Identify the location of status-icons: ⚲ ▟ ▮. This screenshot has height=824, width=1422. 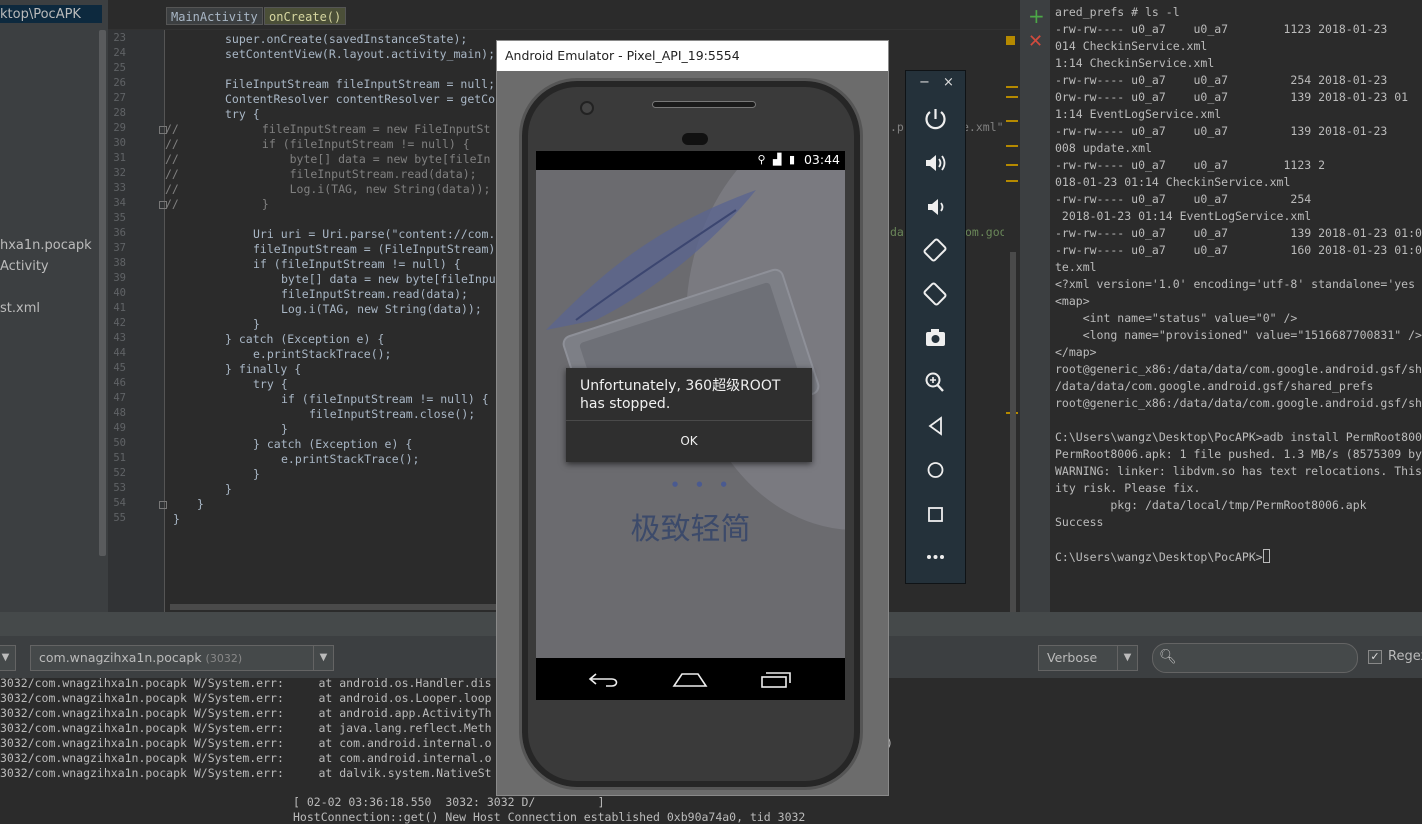
(777, 159).